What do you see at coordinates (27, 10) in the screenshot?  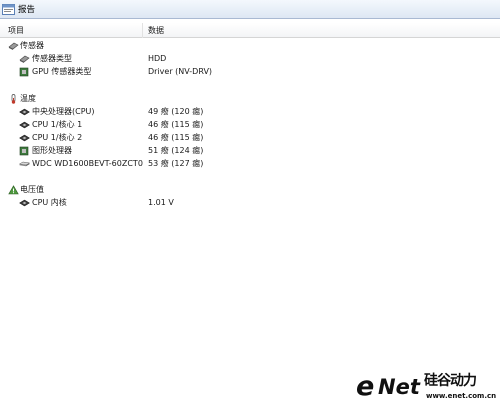 I see `window-title: 报告` at bounding box center [27, 10].